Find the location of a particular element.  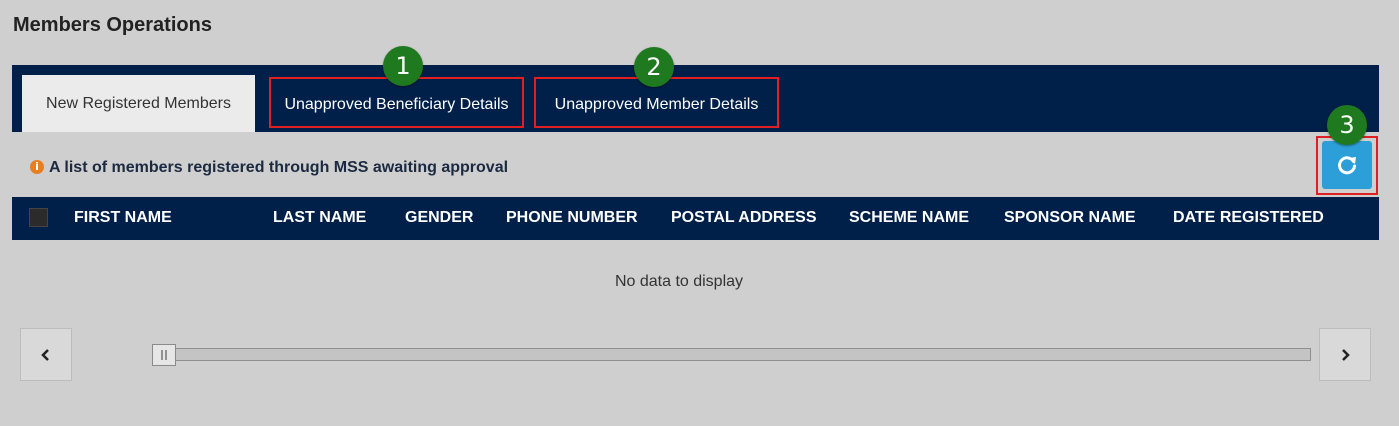

column-header-sponsor-name: SPONSOR NAME is located at coordinates (1070, 218).